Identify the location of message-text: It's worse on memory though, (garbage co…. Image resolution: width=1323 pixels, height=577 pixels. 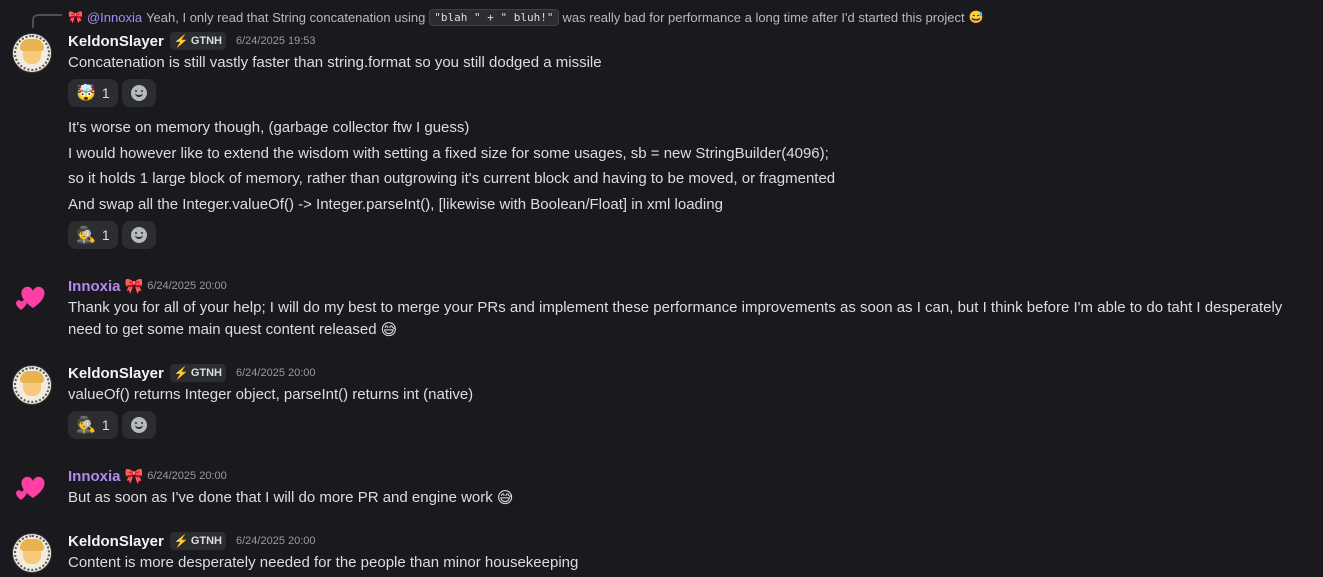
(269, 127).